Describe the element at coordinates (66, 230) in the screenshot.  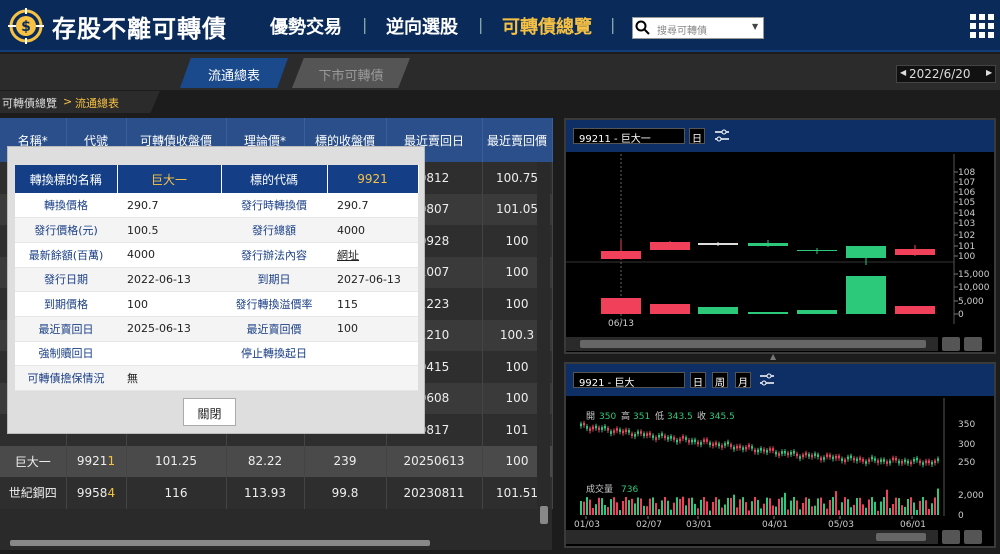
I see `detail-label: 發行價格(元)` at that location.